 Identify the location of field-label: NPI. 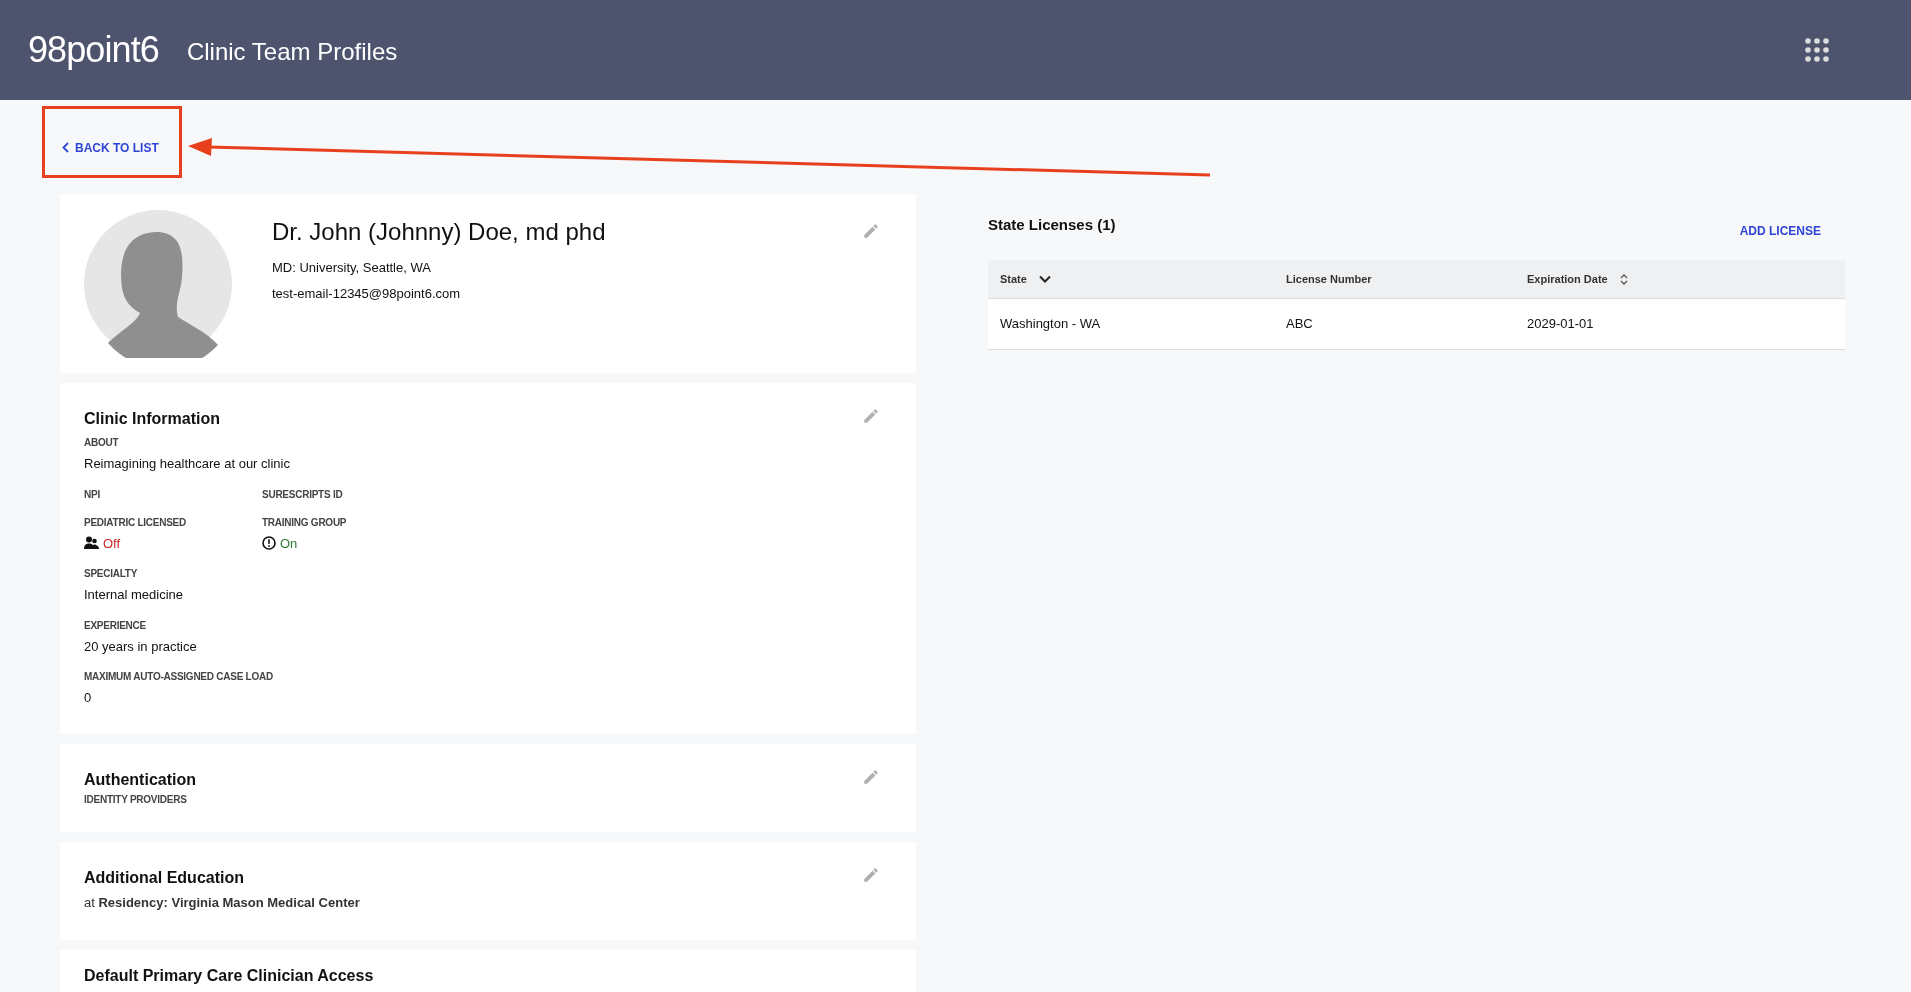
(92, 494).